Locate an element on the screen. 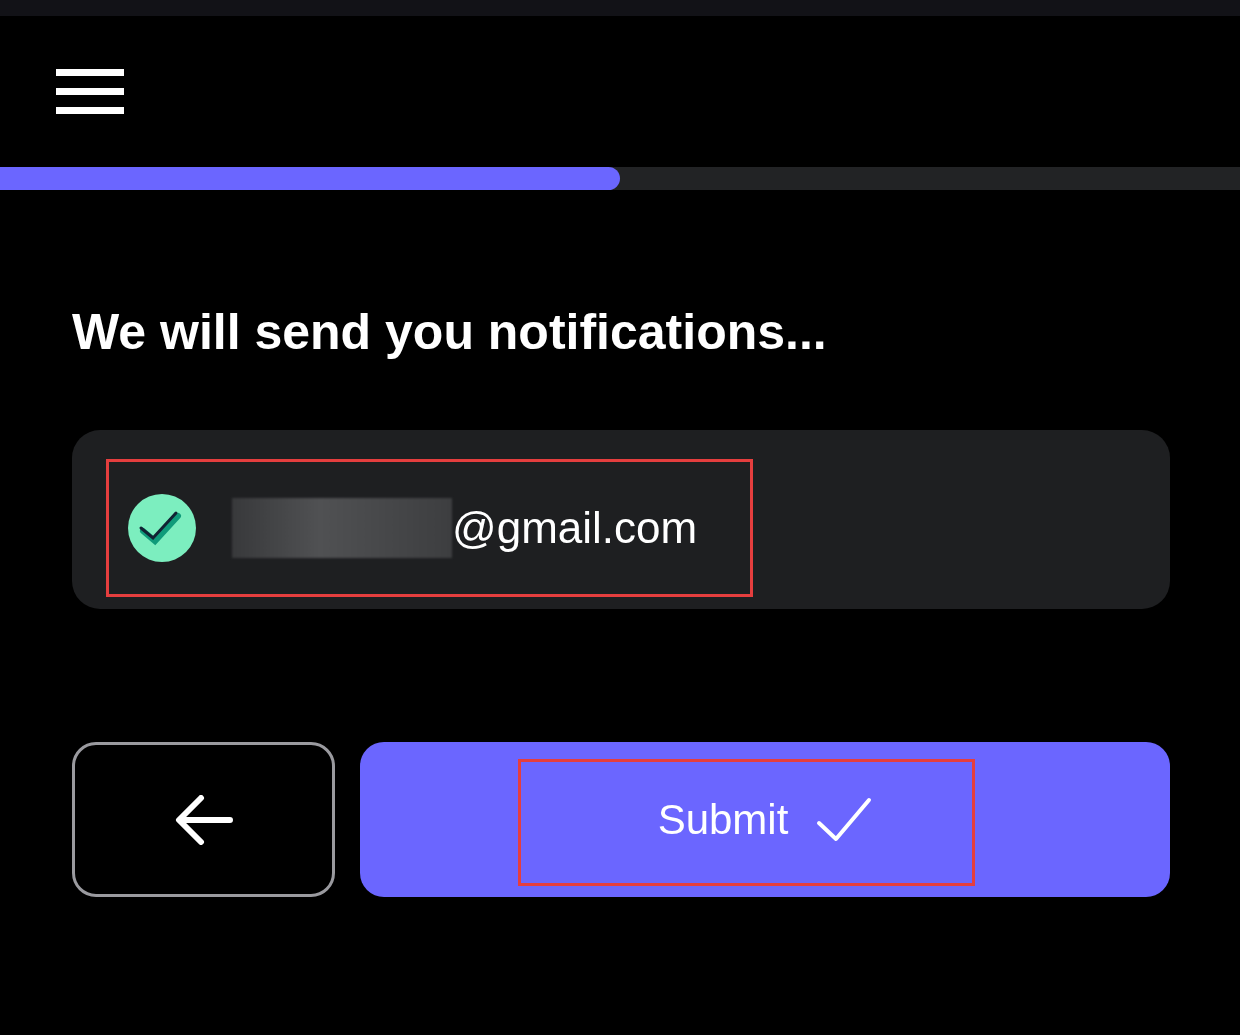 This screenshot has height=1035, width=1240. menu-icon is located at coordinates (90, 91).